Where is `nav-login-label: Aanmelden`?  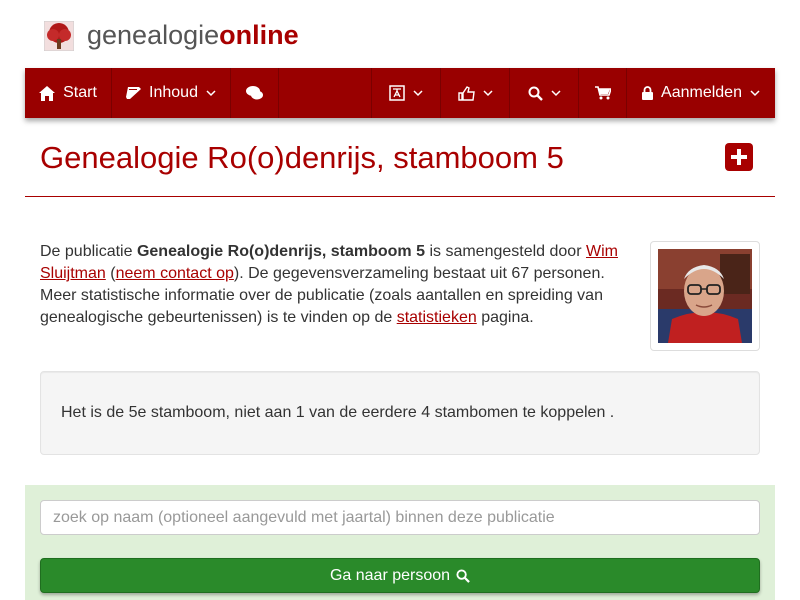
nav-login-label: Aanmelden is located at coordinates (701, 92).